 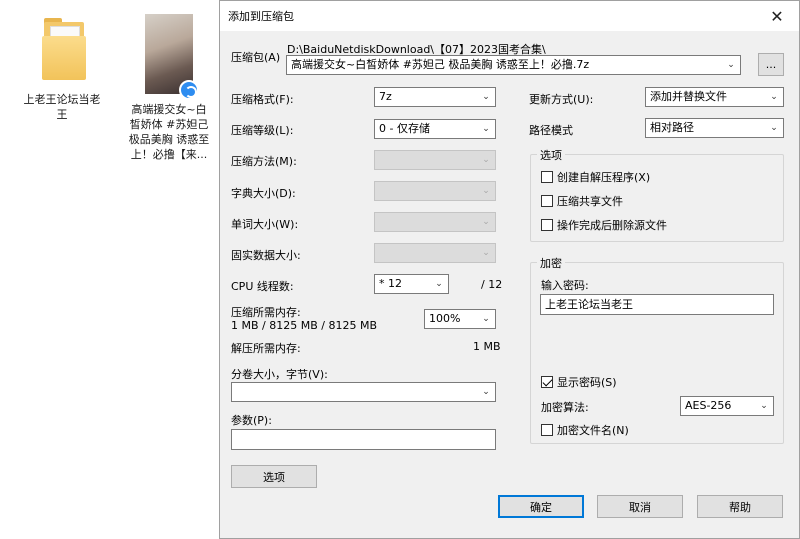 What do you see at coordinates (657, 304) in the screenshot?
I see `password-input: 上老王论坛当老王` at bounding box center [657, 304].